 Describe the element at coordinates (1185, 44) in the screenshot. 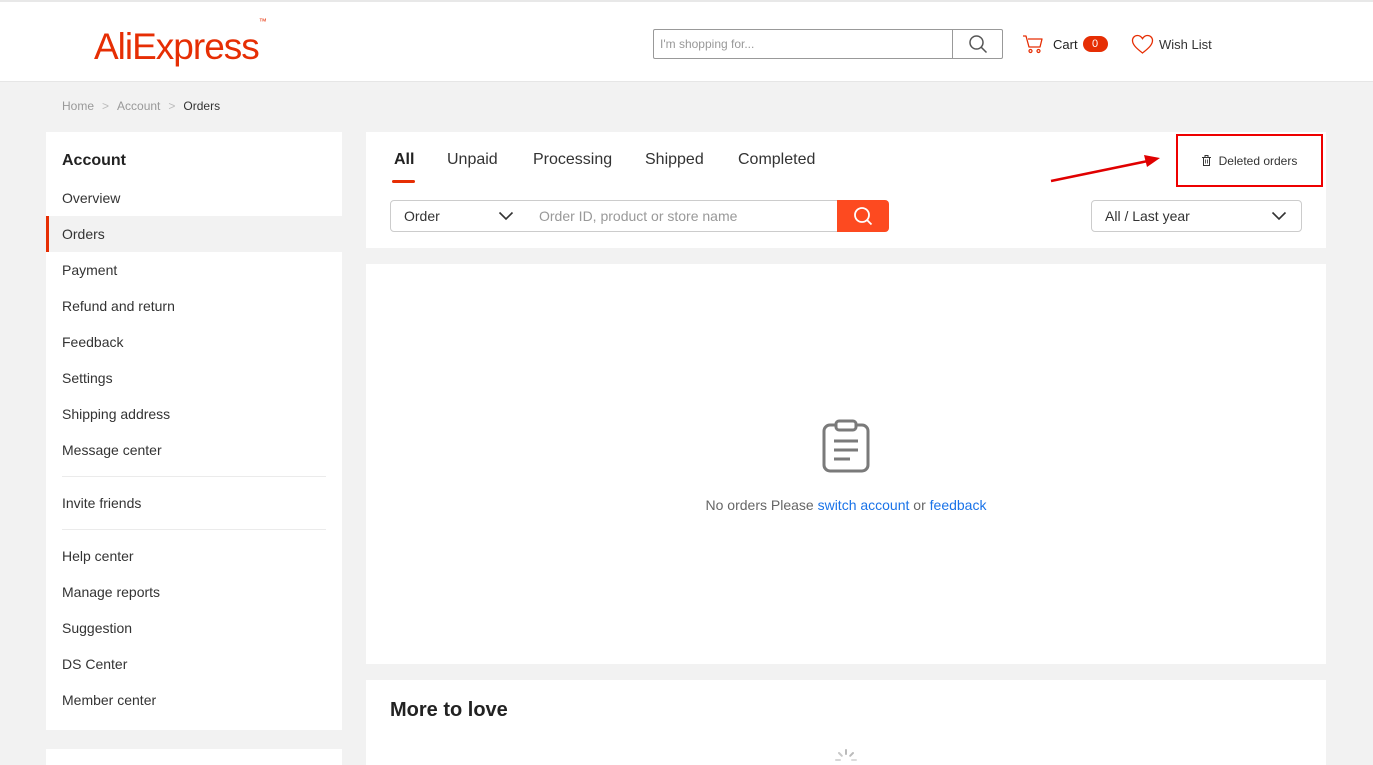

I see `wishlist-label: Wish List` at that location.